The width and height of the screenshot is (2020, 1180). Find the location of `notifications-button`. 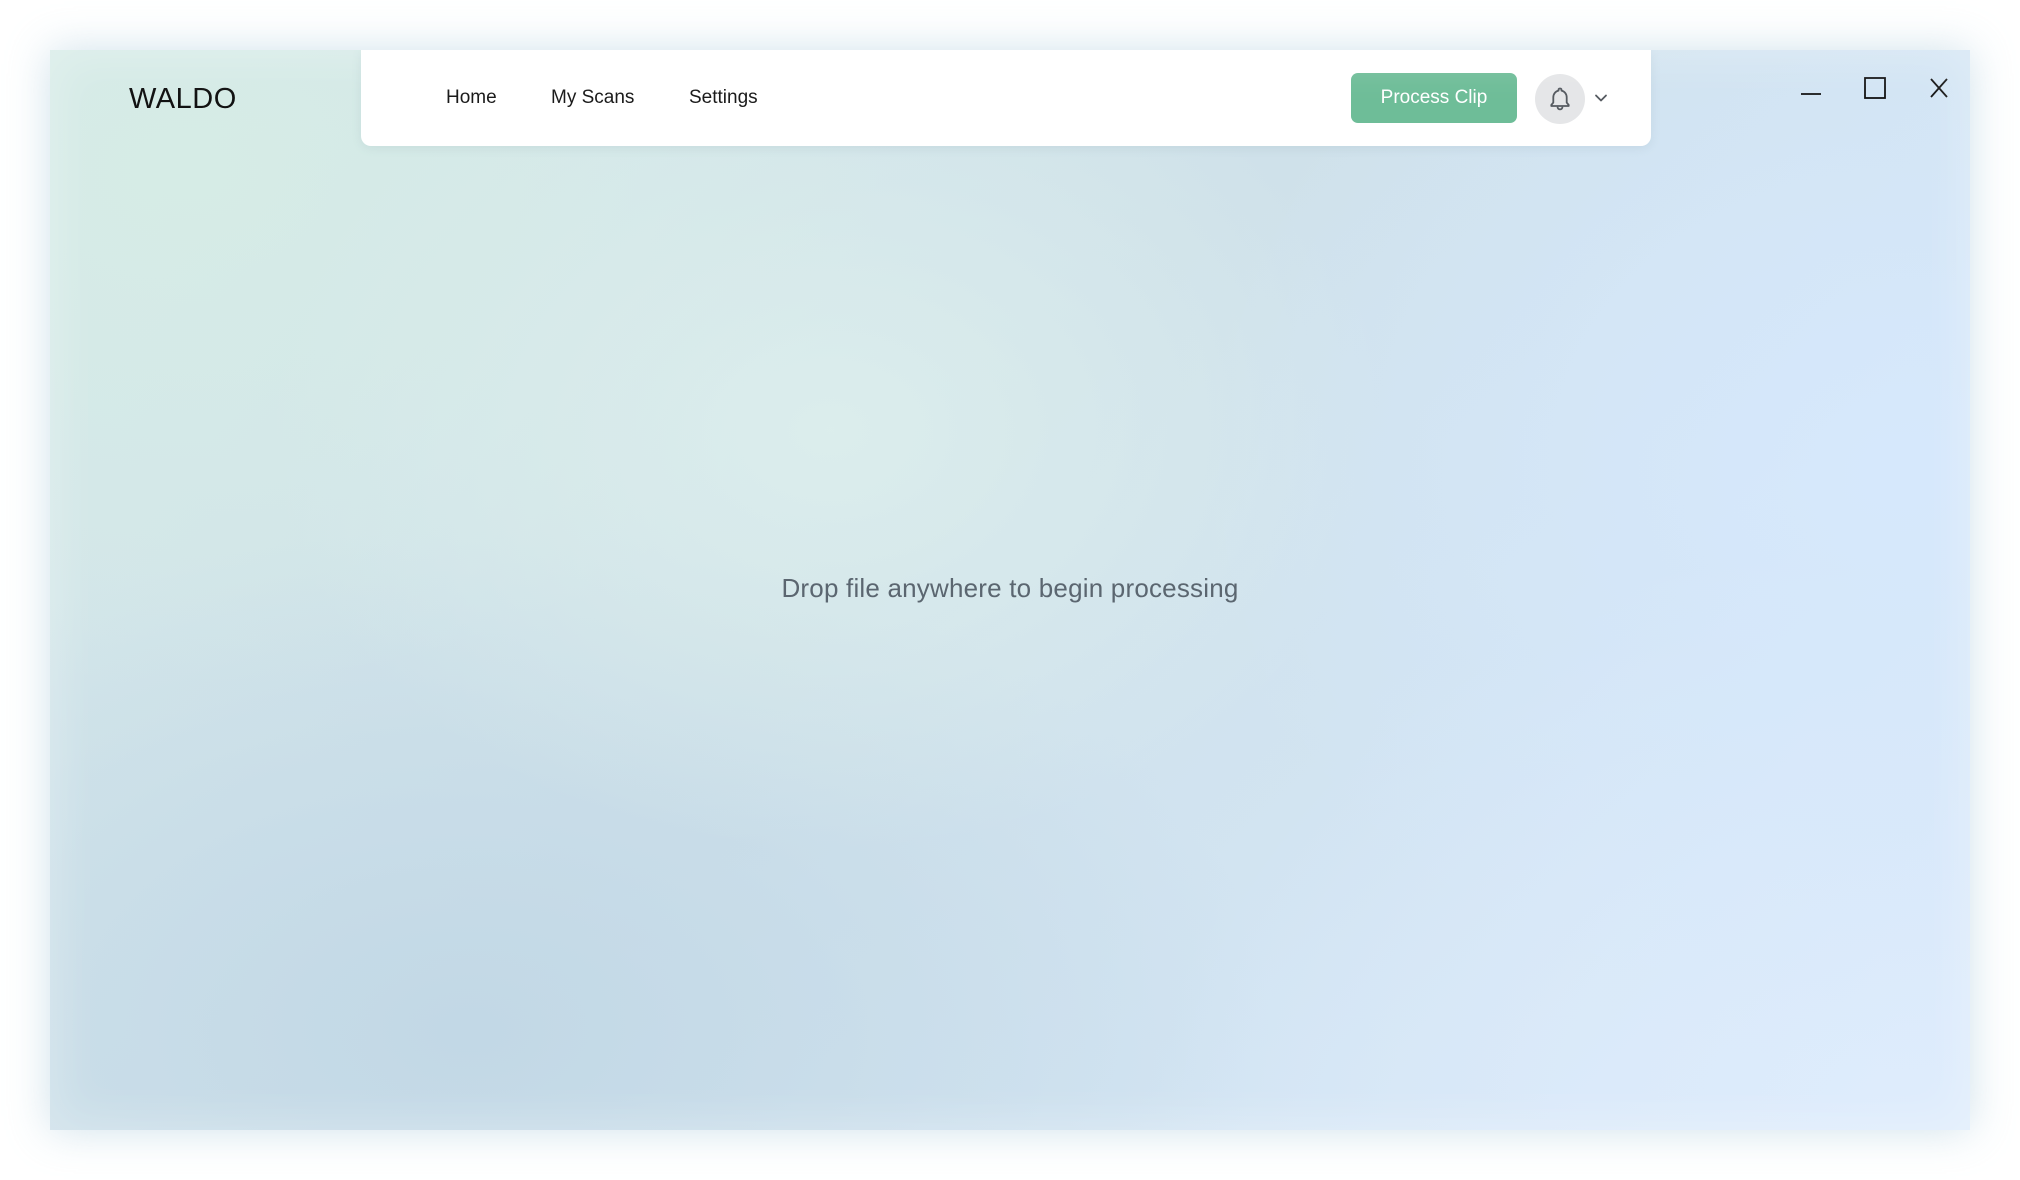

notifications-button is located at coordinates (1560, 99).